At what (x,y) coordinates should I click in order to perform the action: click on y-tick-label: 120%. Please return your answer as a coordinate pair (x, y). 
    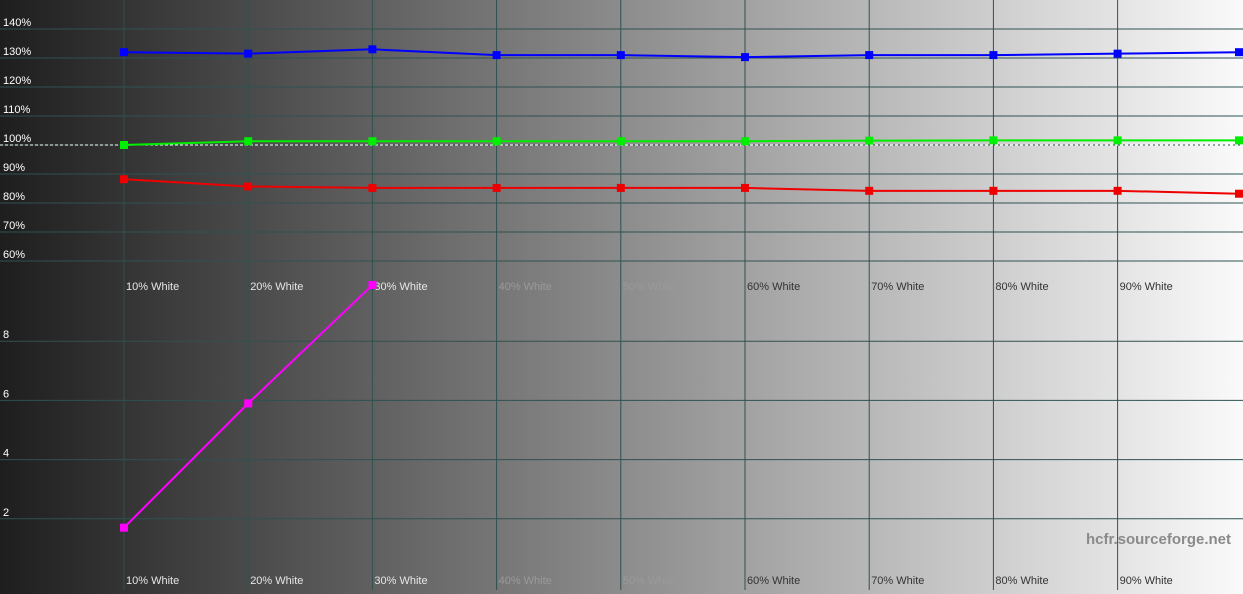
    Looking at the image, I should click on (17, 81).